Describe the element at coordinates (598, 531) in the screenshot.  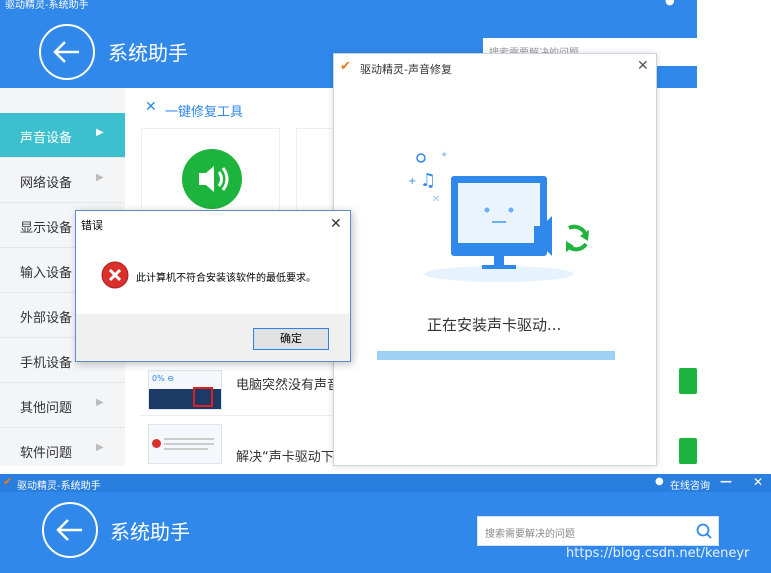
I see `search-input: 搜索需要解决的问题` at that location.